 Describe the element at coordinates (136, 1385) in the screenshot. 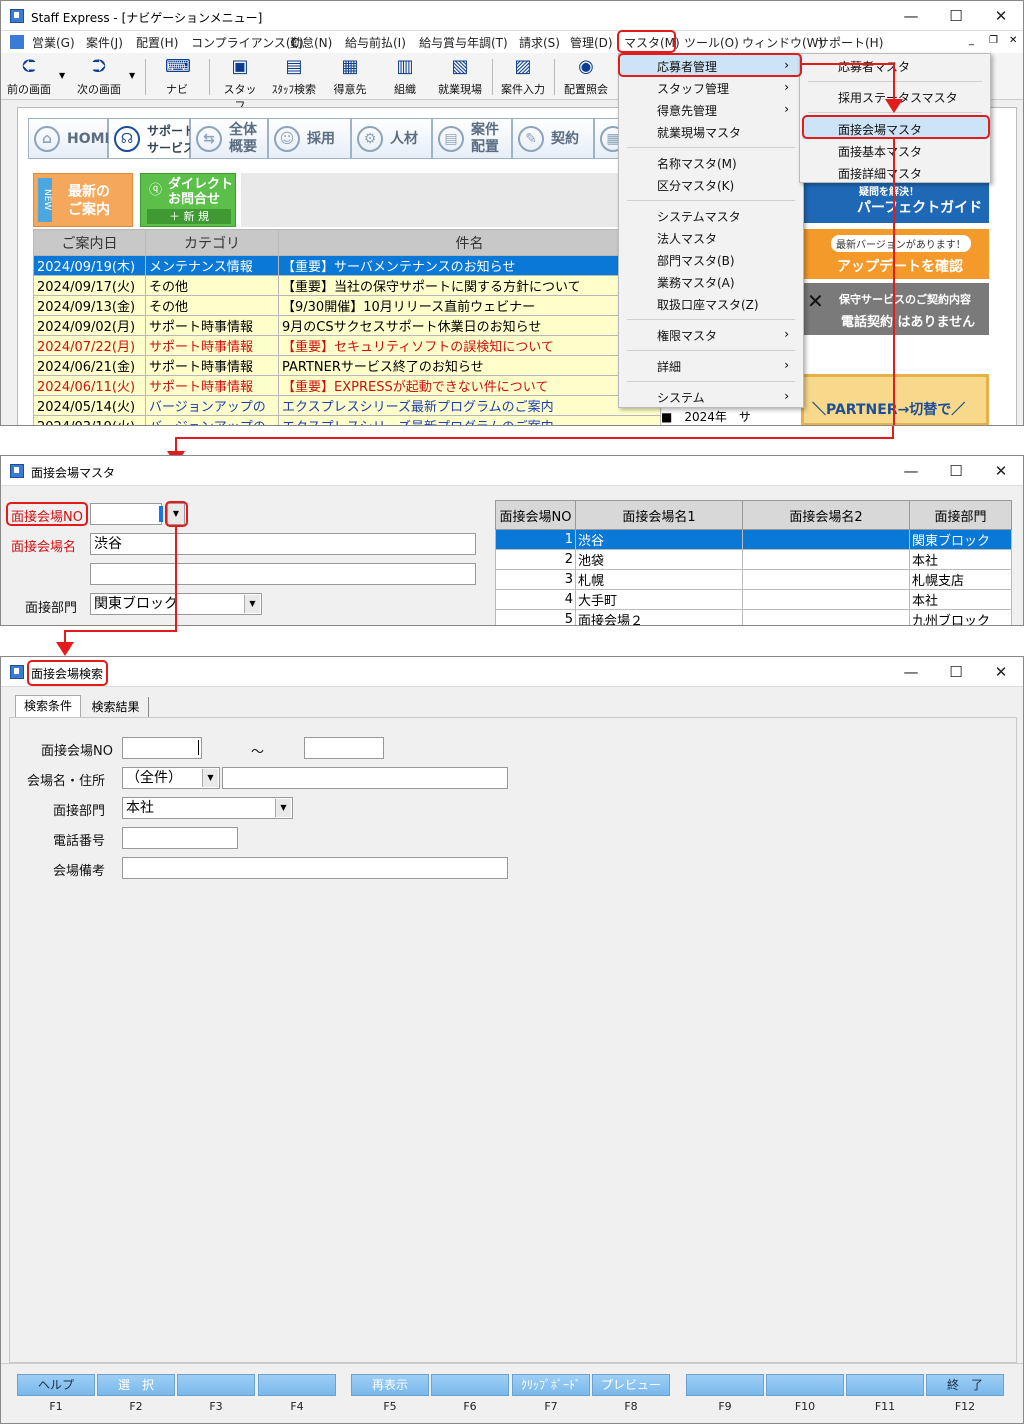

I see `fkey-f2-button: 選 択` at that location.